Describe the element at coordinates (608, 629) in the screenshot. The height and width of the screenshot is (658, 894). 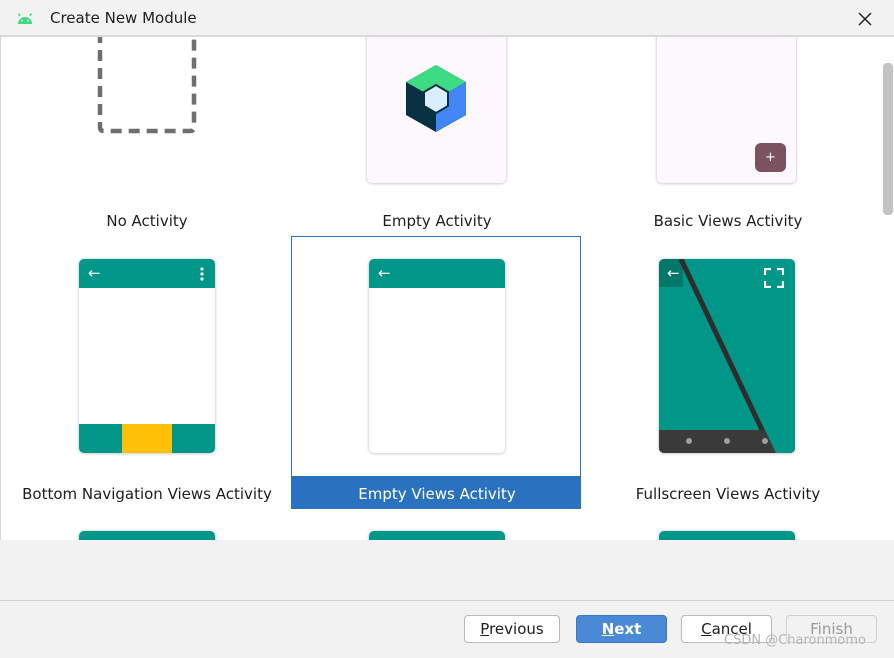
I see `next-mnemonic: N` at that location.